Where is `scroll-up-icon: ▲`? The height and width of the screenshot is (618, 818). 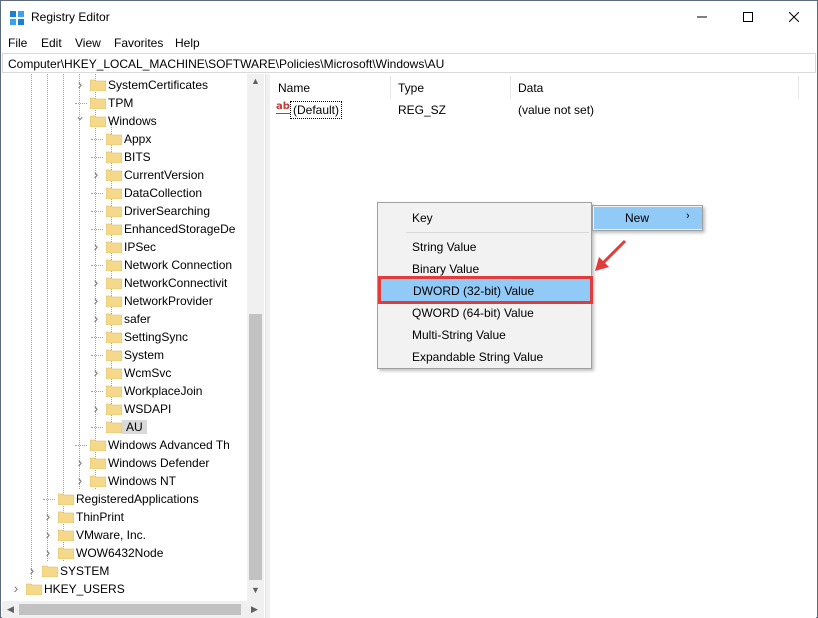
scroll-up-icon: ▲ is located at coordinates (255, 81).